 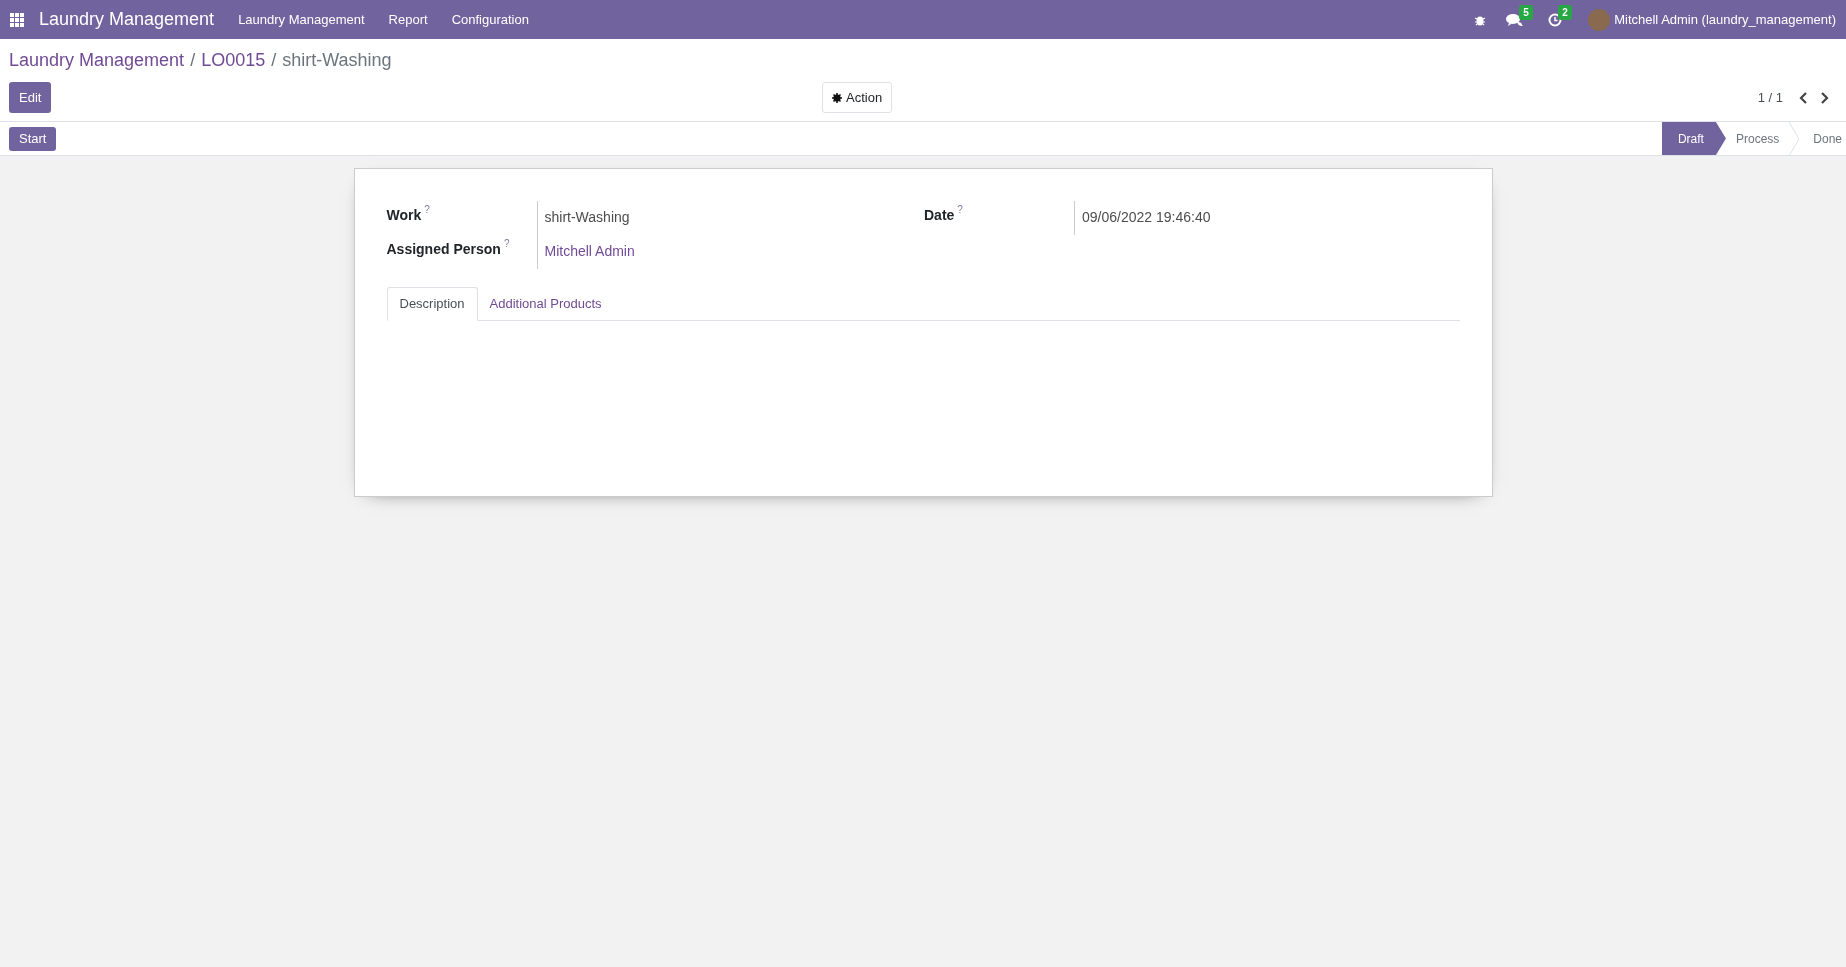 What do you see at coordinates (301, 19) in the screenshot?
I see `menu-item: Laundry Management` at bounding box center [301, 19].